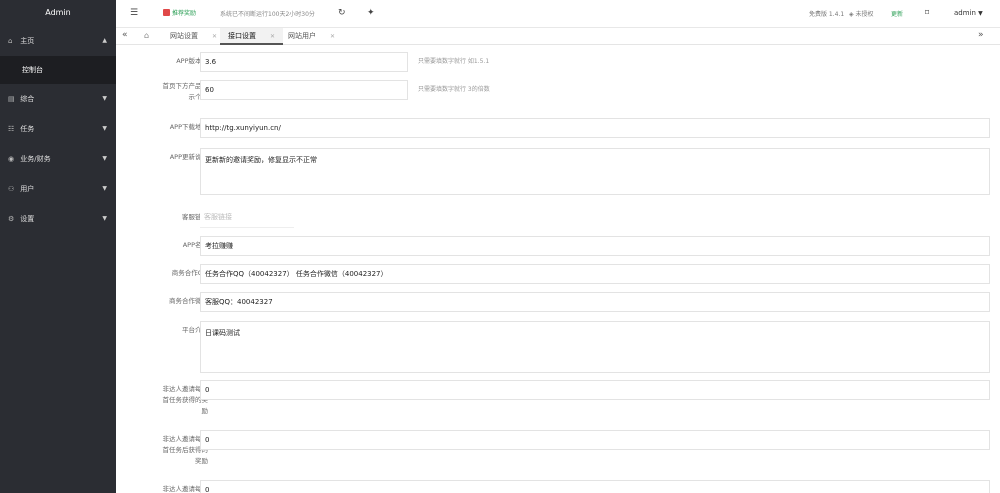 This screenshot has height=493, width=1000. Describe the element at coordinates (454, 61) in the screenshot. I see `field-hint: 只需要填数字就行 如1.5.1` at that location.